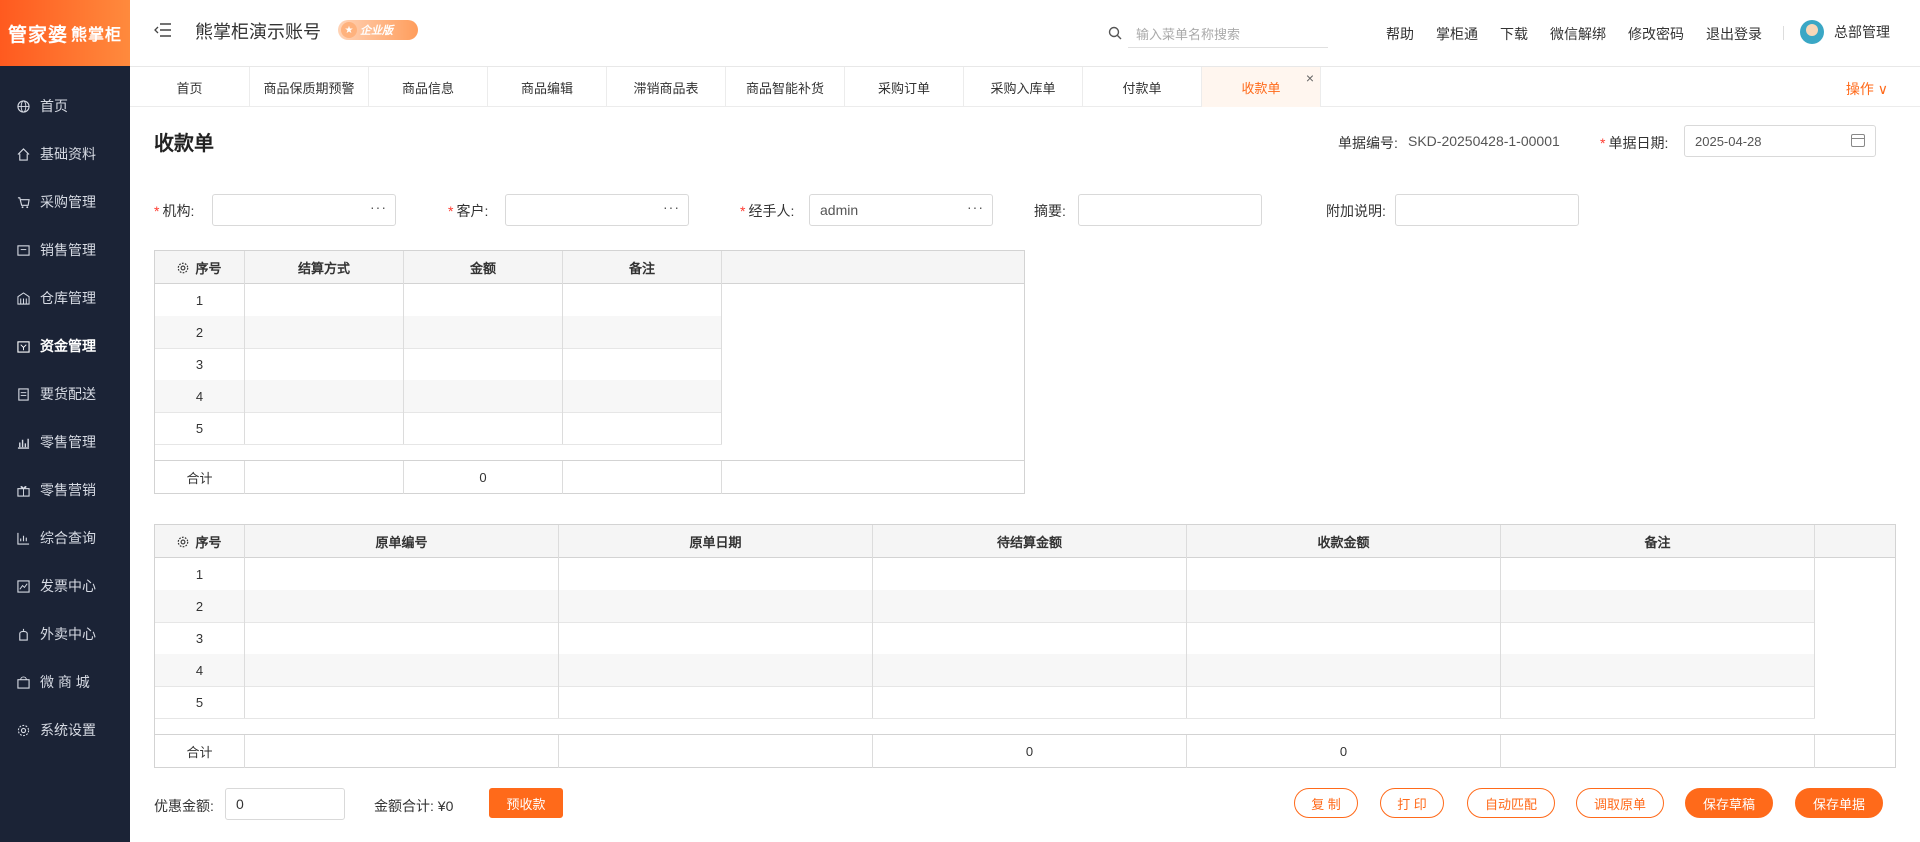 This screenshot has width=1920, height=842. What do you see at coordinates (1487, 210) in the screenshot?
I see `note-field` at bounding box center [1487, 210].